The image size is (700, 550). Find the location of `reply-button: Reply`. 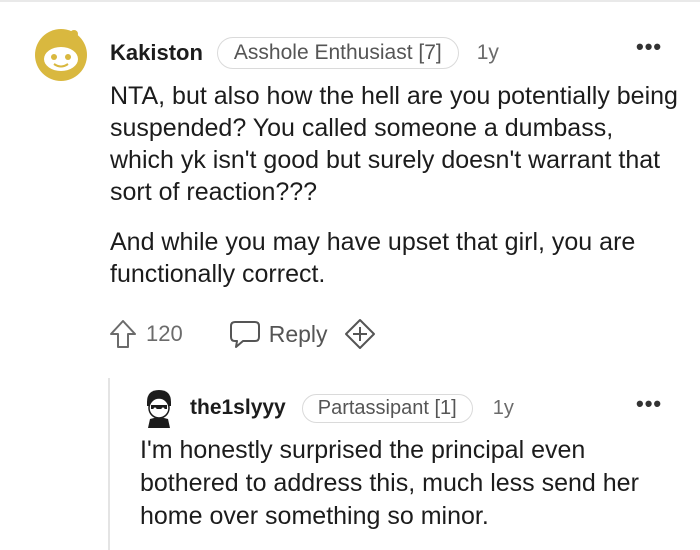

reply-button: Reply is located at coordinates (278, 334).